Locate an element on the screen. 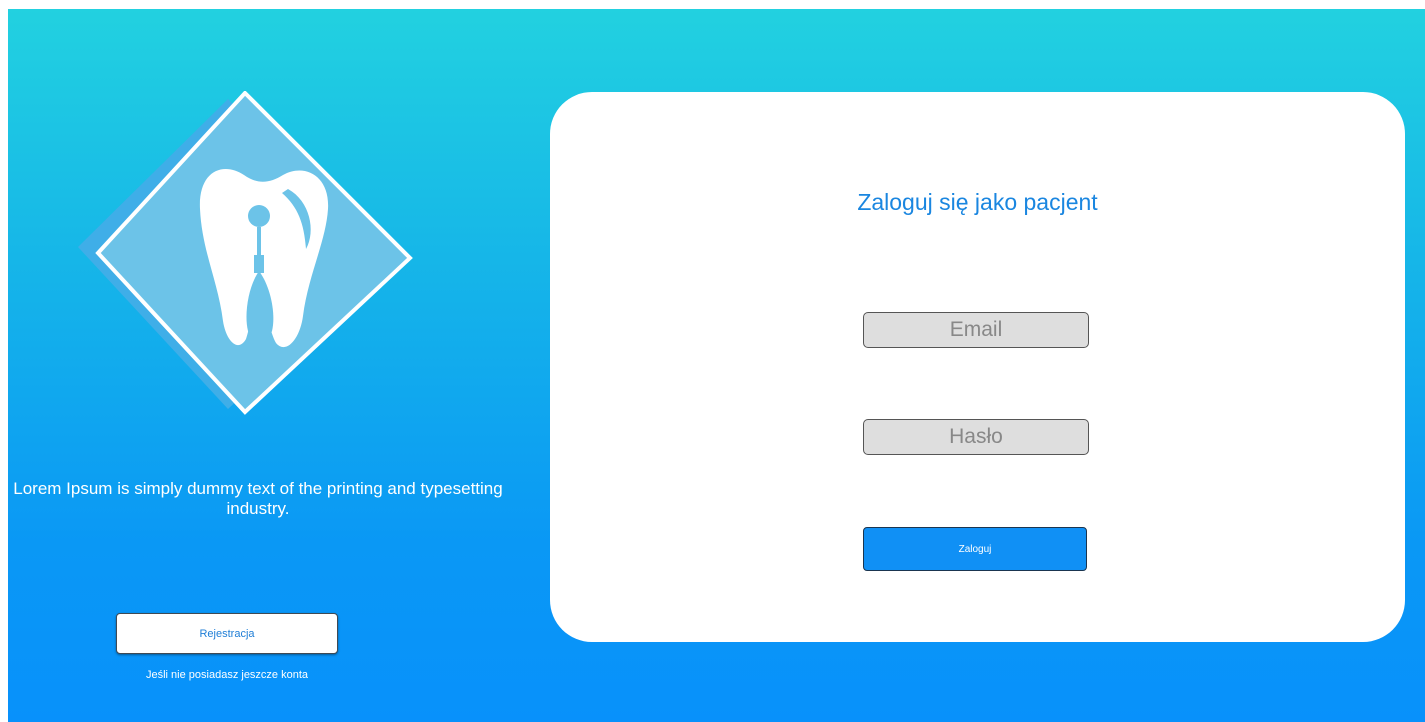 The image size is (1425, 722). login-button: Zaloguj is located at coordinates (975, 549).